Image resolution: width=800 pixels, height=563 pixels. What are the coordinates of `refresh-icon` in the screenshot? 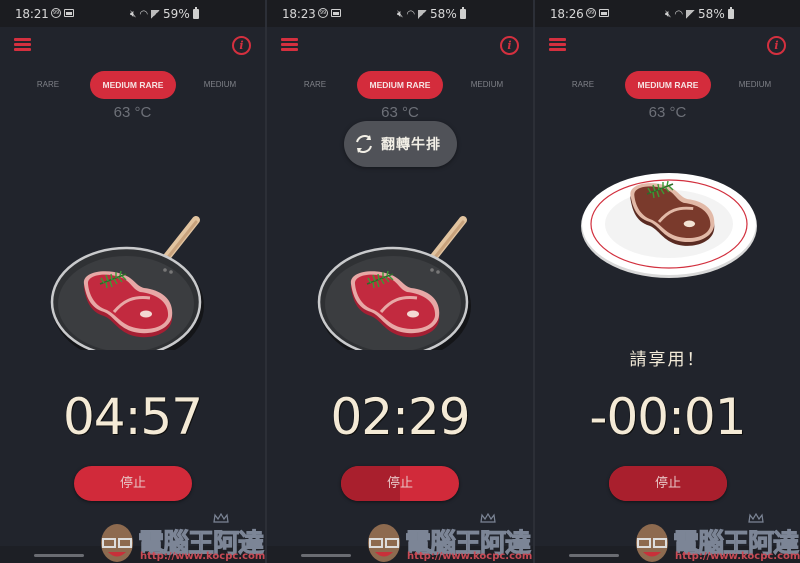 It's located at (364, 144).